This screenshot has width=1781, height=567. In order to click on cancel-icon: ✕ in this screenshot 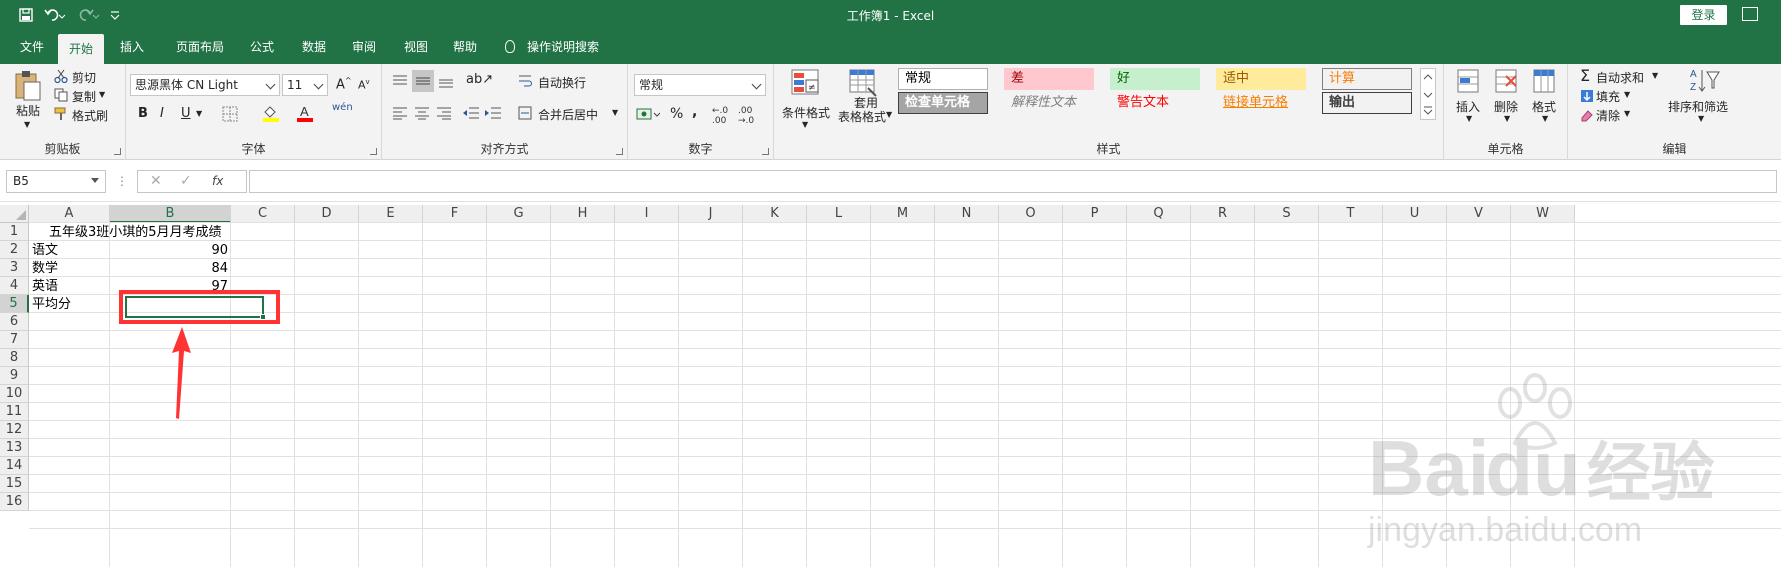, I will do `click(156, 181)`.